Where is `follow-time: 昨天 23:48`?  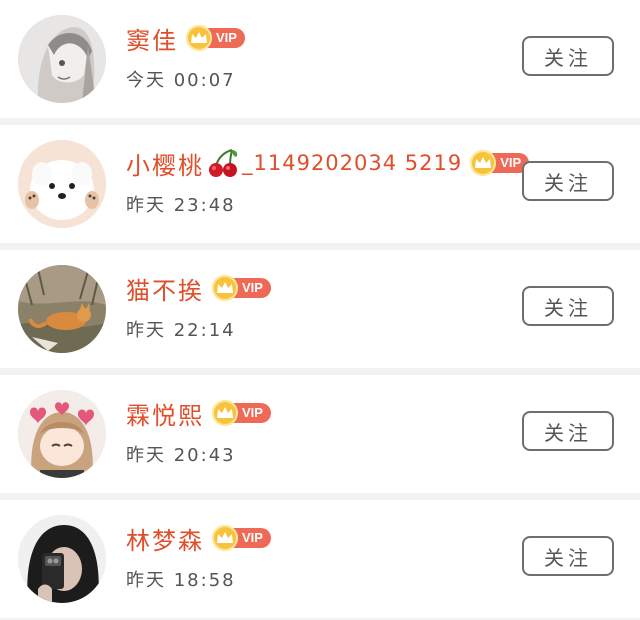 follow-time: 昨天 23:48 is located at coordinates (181, 205).